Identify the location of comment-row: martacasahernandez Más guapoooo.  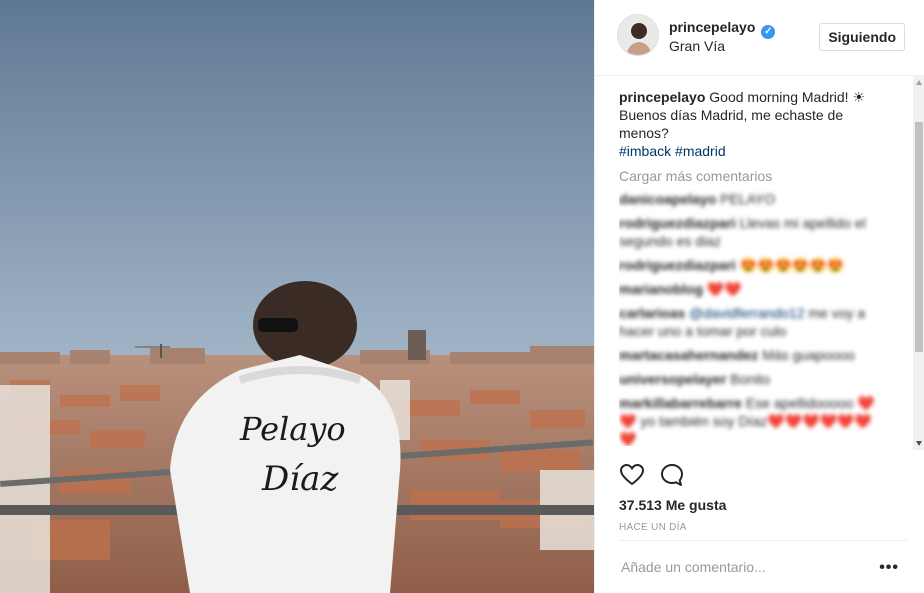
(754, 355).